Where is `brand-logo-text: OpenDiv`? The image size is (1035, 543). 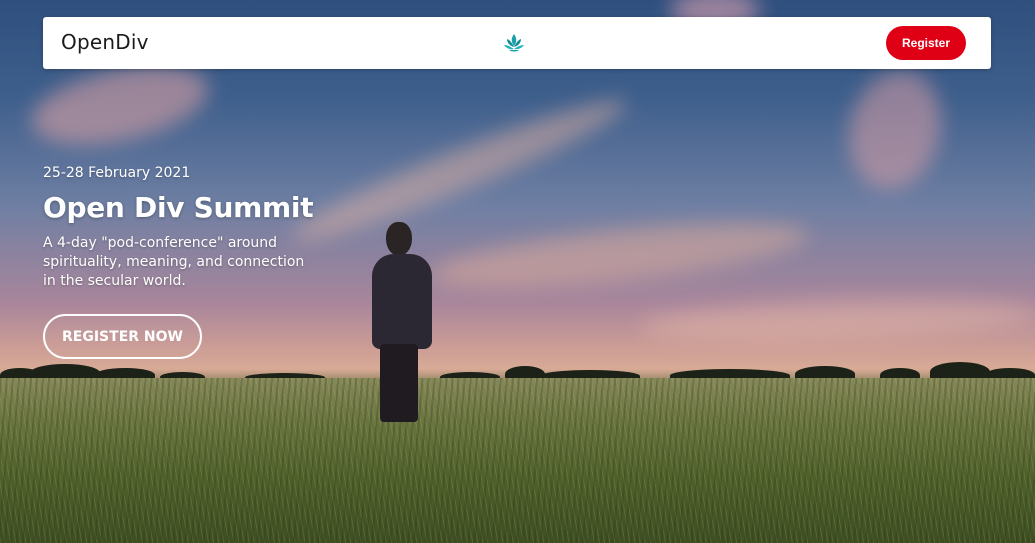
brand-logo-text: OpenDiv is located at coordinates (105, 42).